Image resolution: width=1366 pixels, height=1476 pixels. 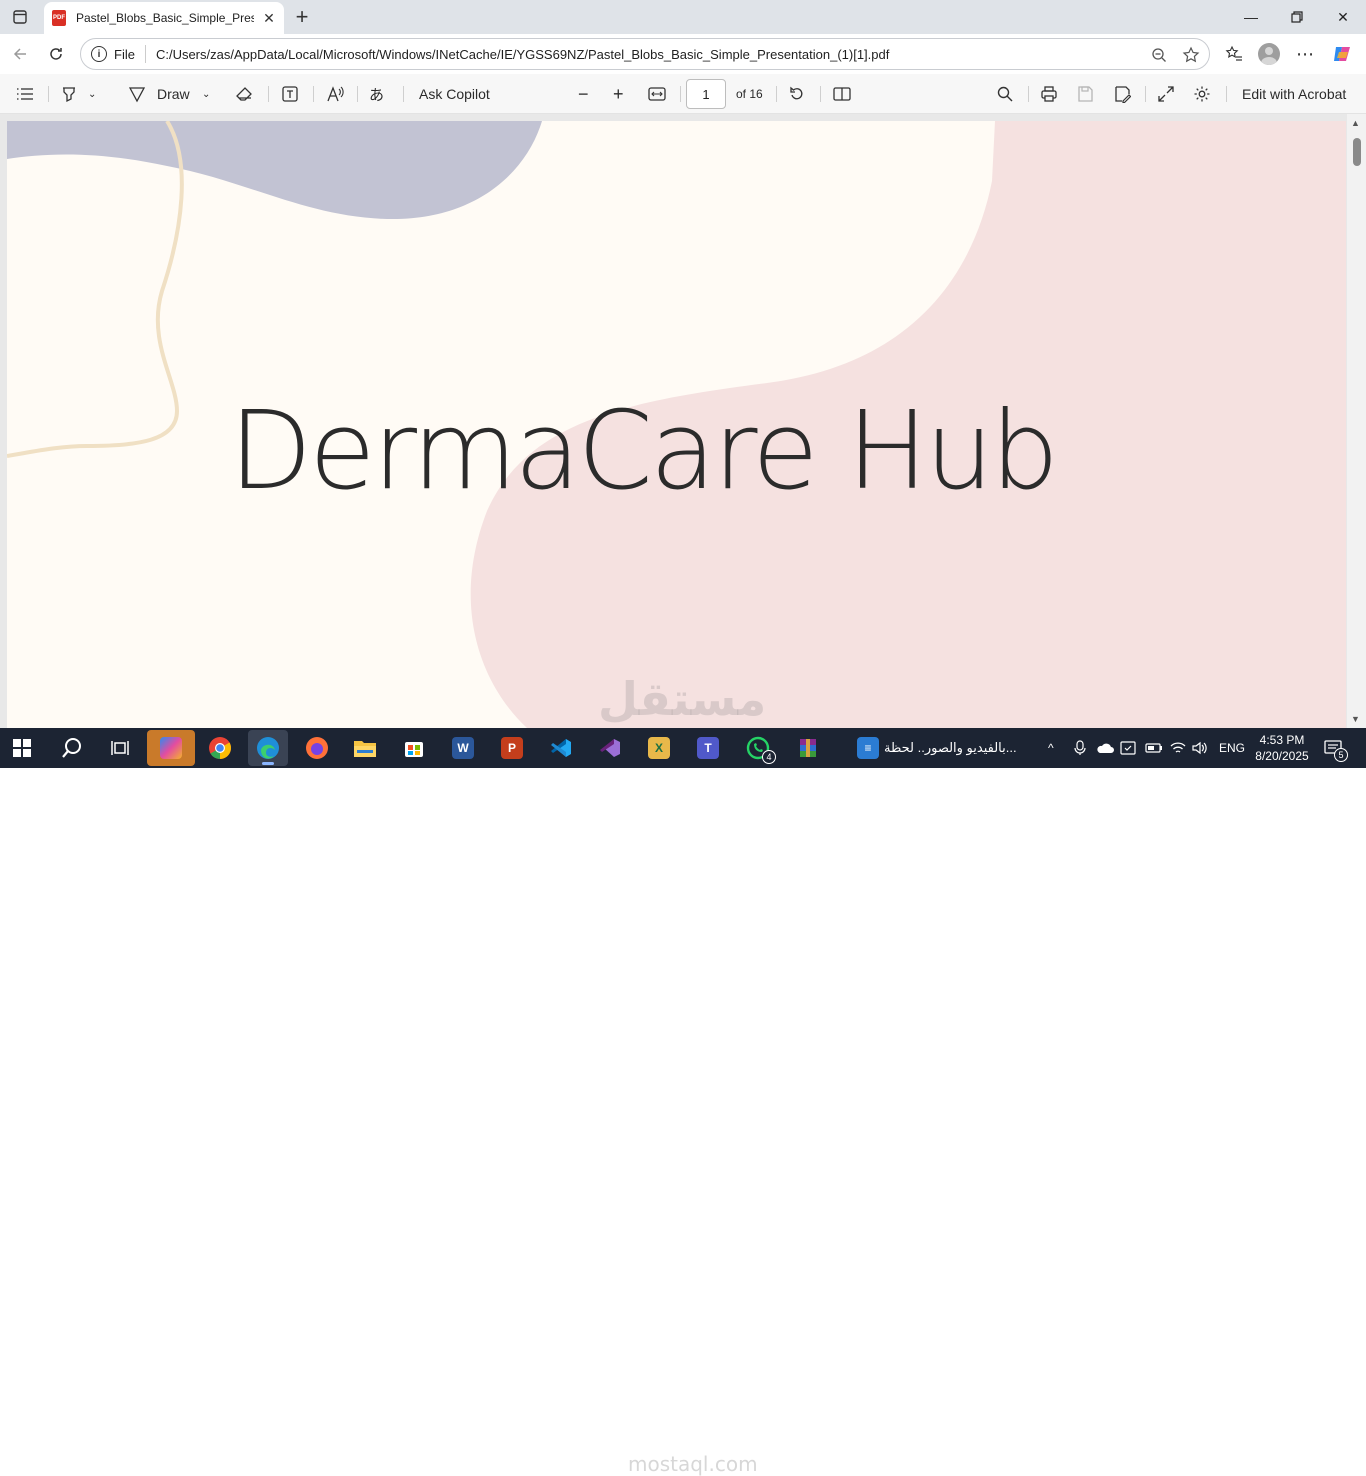 What do you see at coordinates (1297, 17) in the screenshot?
I see `restore-icon` at bounding box center [1297, 17].